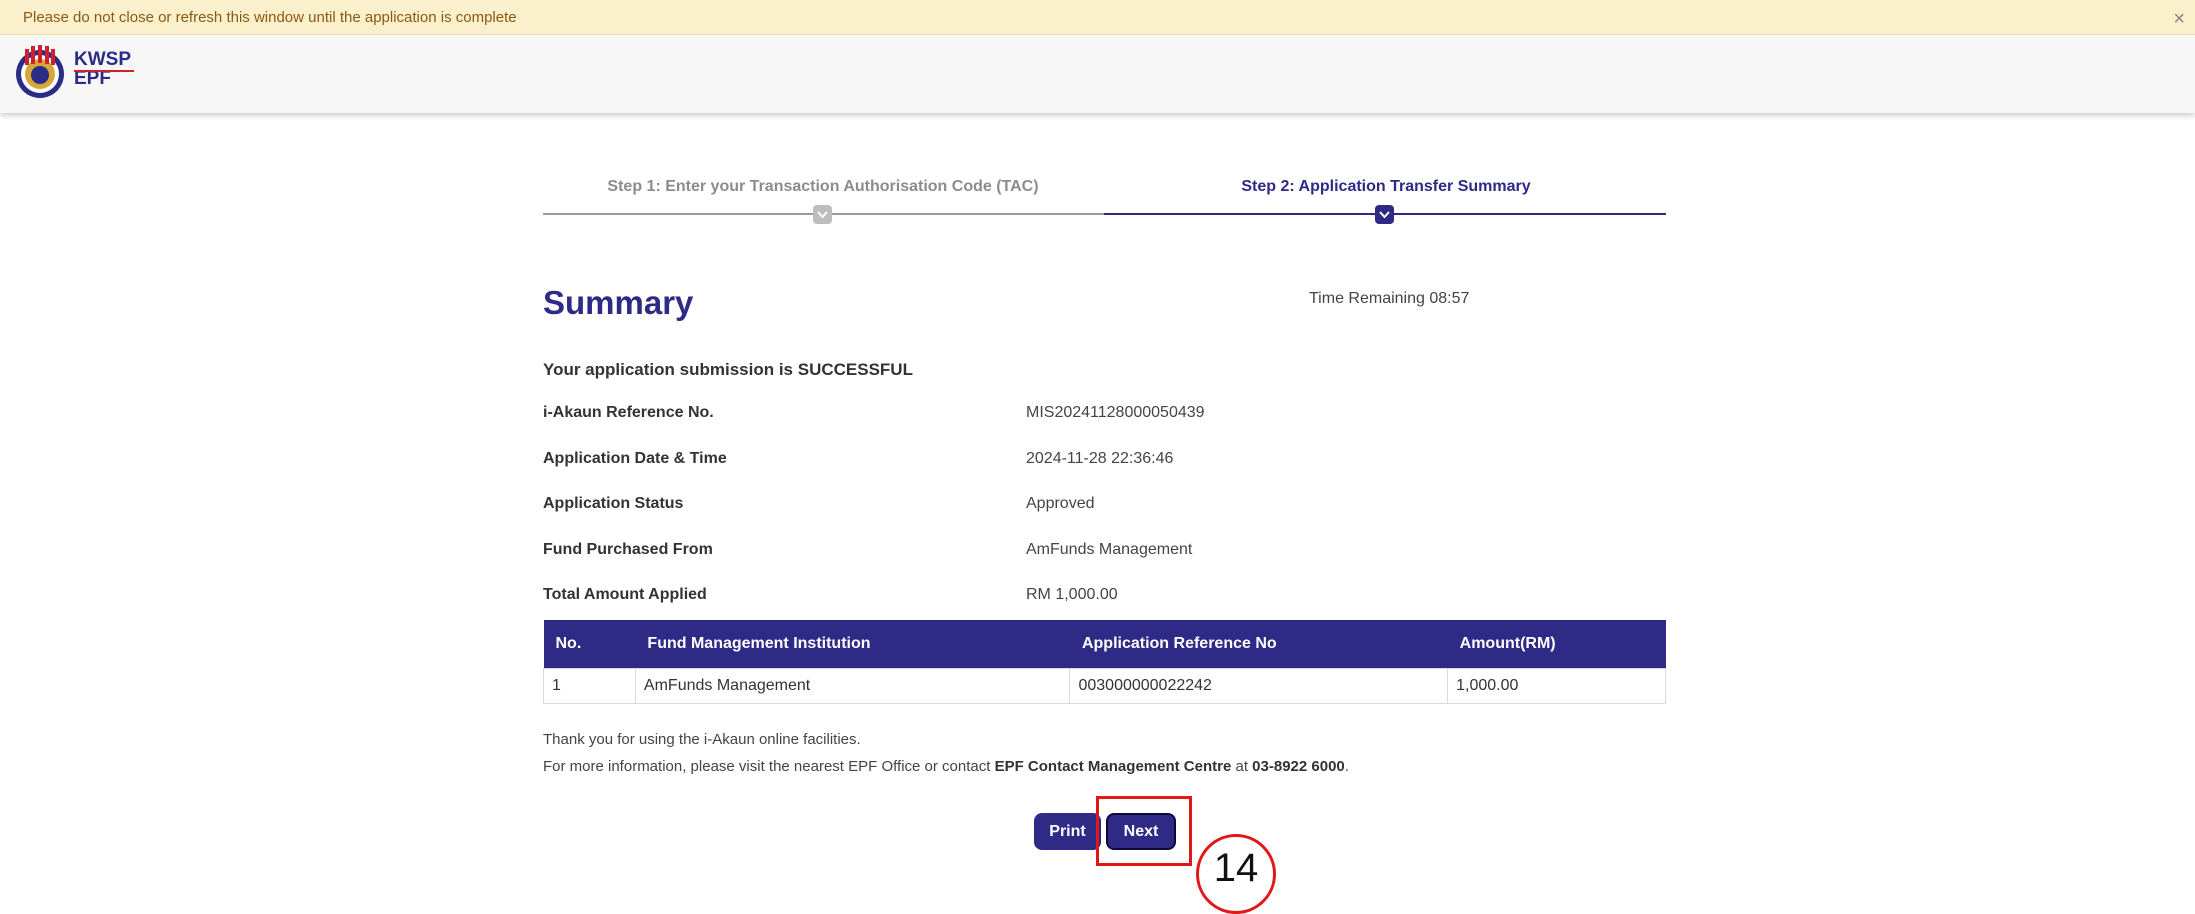  What do you see at coordinates (1072, 594) in the screenshot?
I see `detail-value: RM 1,000.00` at bounding box center [1072, 594].